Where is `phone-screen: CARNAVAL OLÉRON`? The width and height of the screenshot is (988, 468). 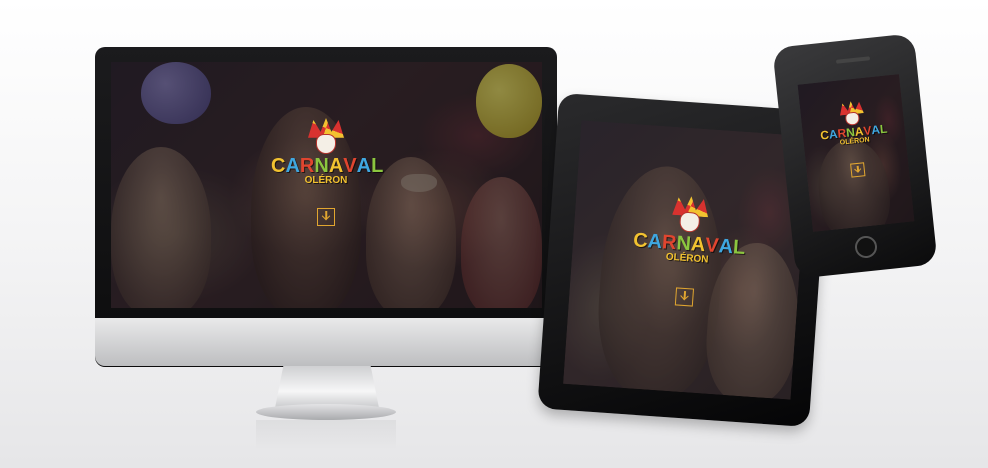 phone-screen: CARNAVAL OLÉRON is located at coordinates (856, 153).